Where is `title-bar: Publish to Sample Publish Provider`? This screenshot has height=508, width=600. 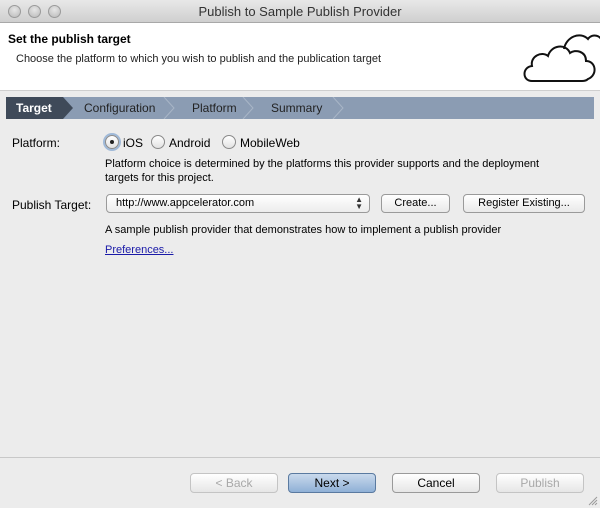 title-bar: Publish to Sample Publish Provider is located at coordinates (300, 11).